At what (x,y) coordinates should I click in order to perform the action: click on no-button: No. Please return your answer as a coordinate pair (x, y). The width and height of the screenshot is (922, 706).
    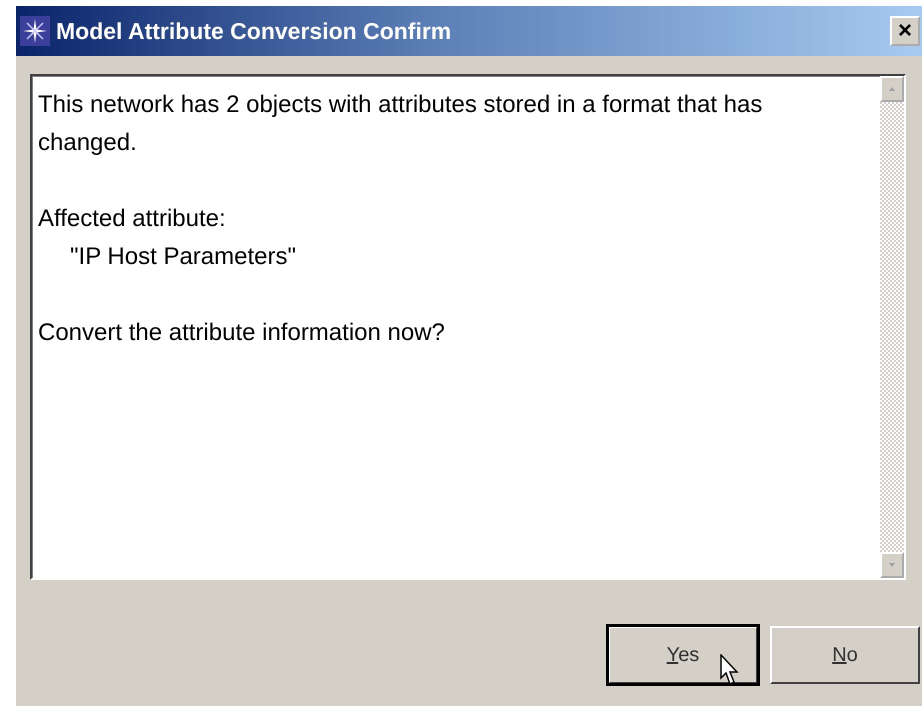
    Looking at the image, I should click on (845, 655).